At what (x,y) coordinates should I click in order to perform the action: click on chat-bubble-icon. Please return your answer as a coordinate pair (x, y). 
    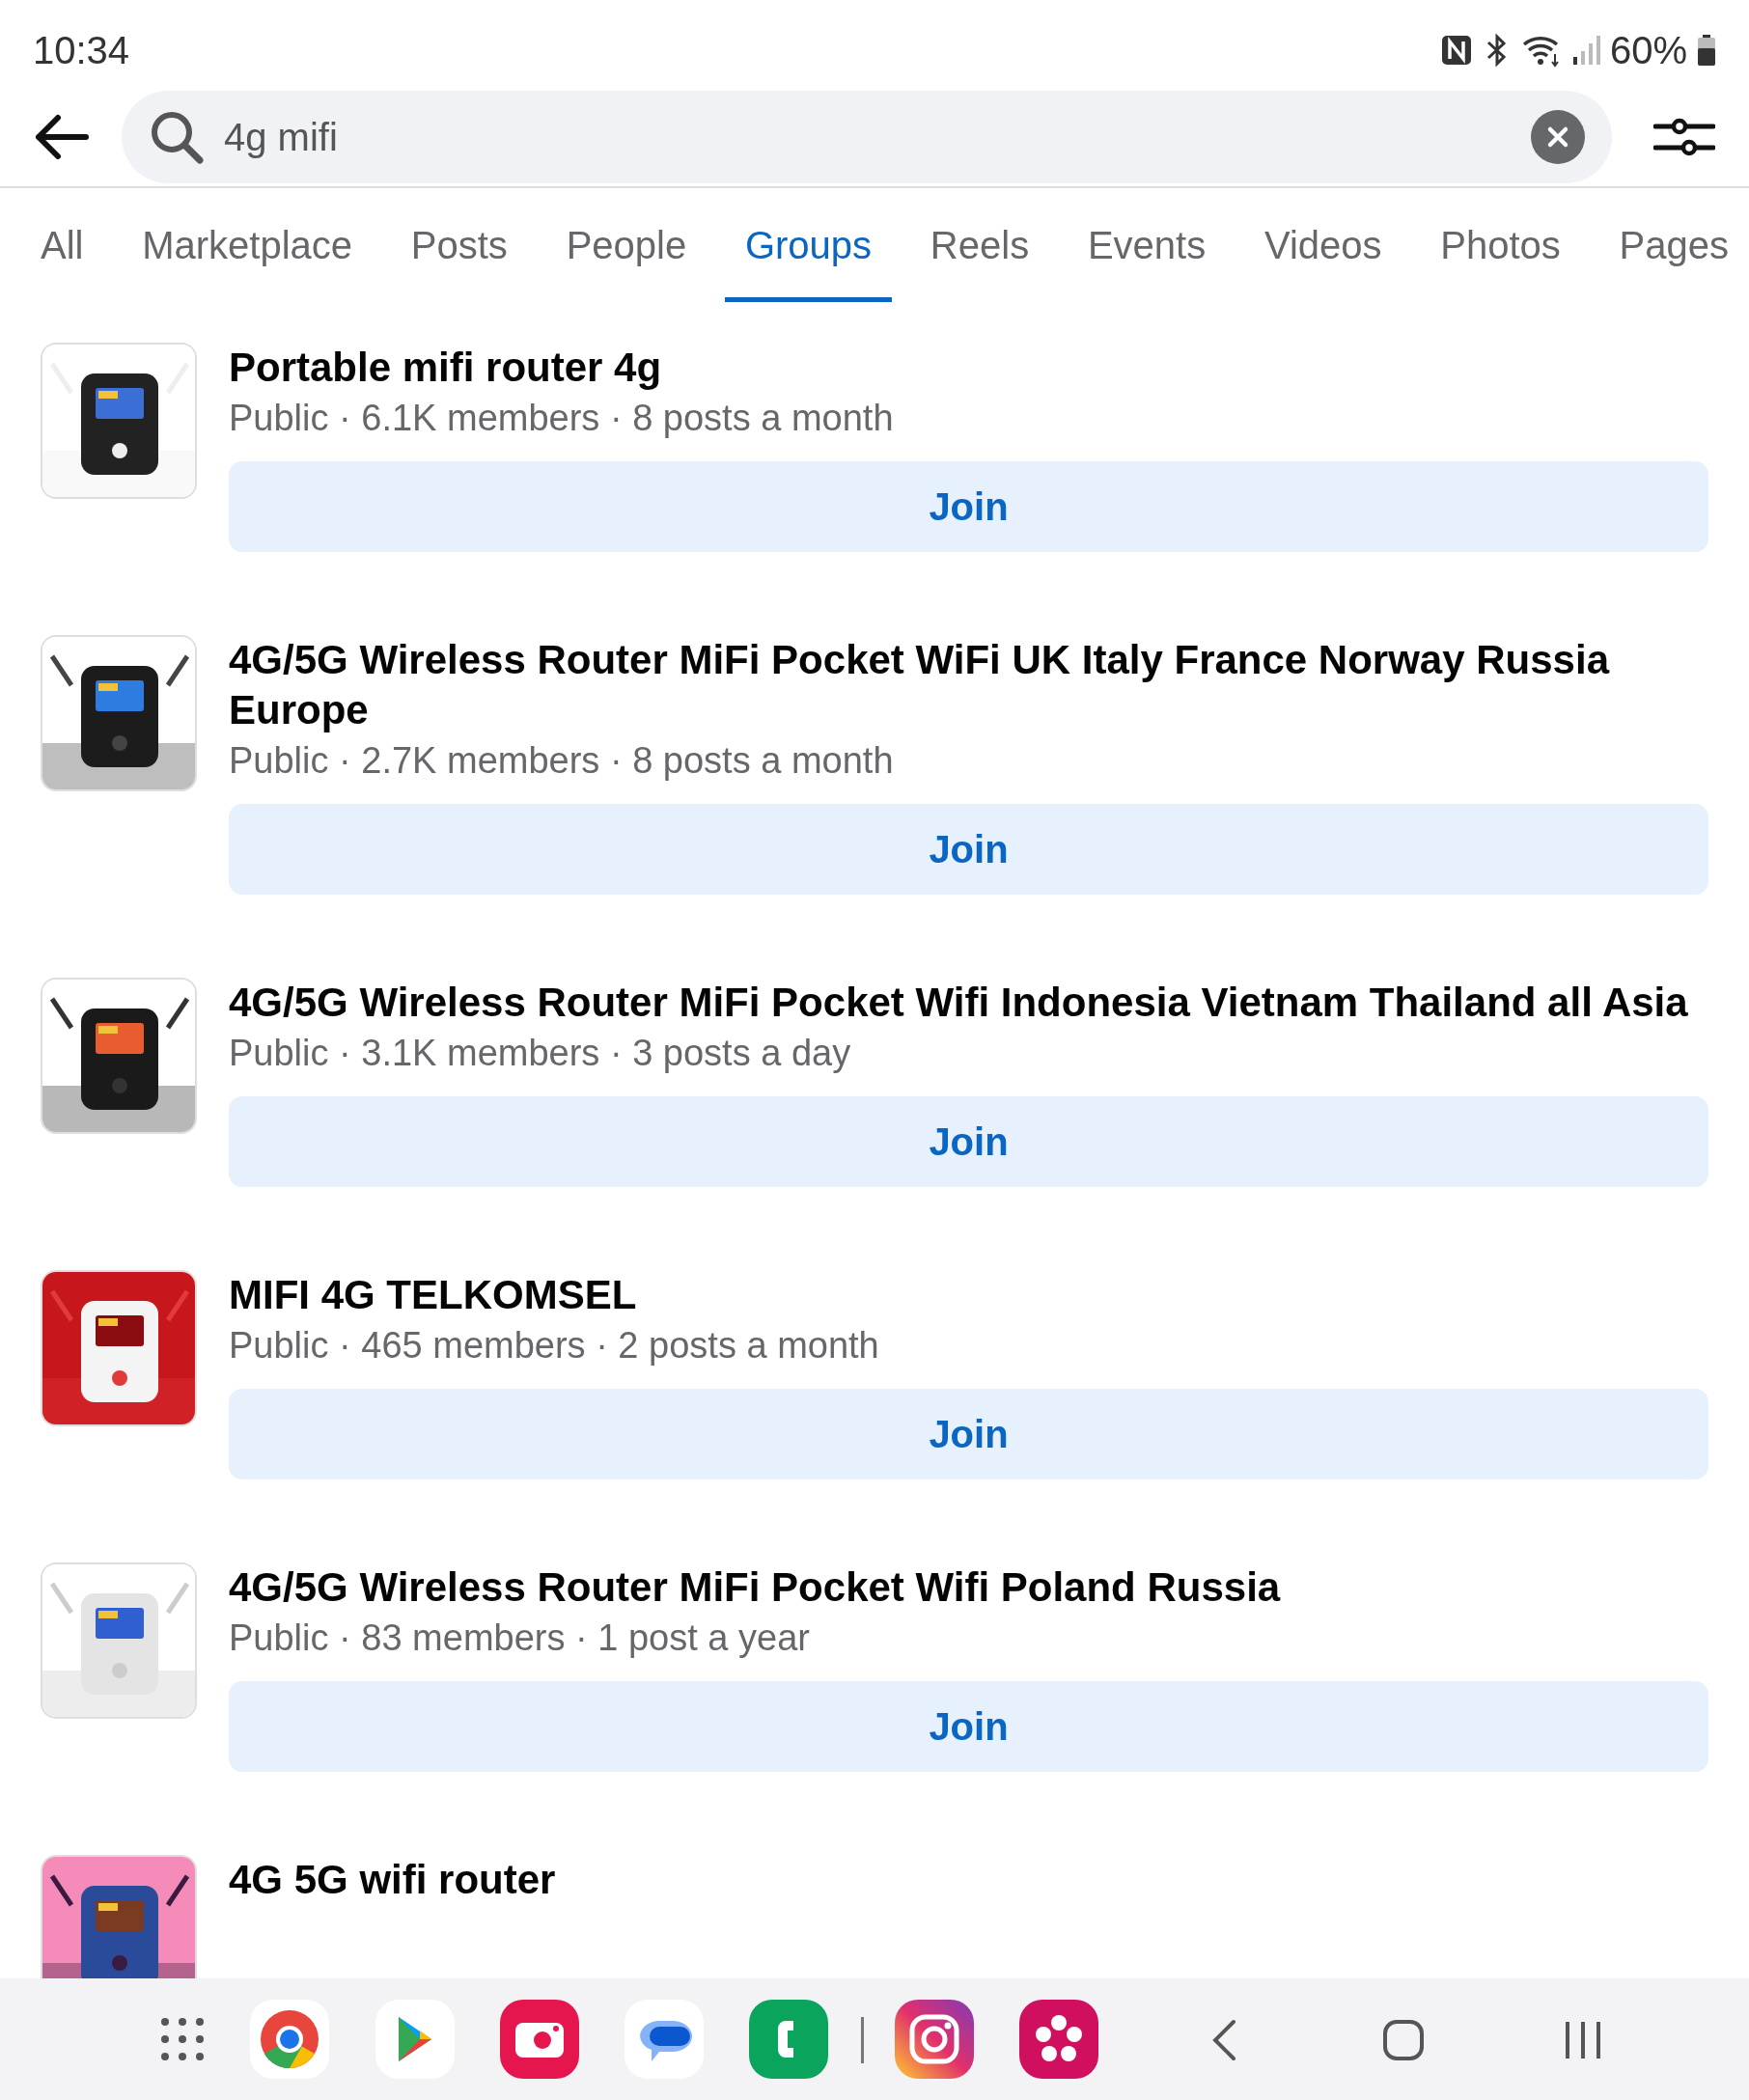
    Looking at the image, I should click on (664, 2039).